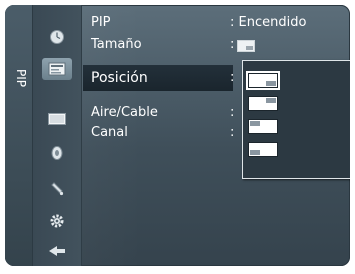 This screenshot has width=355, height=274. I want to click on menu-item-channel: Canal, so click(109, 133).